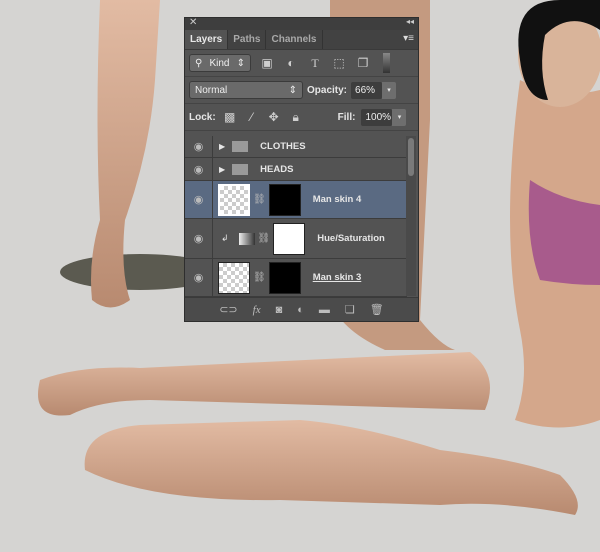  Describe the element at coordinates (389, 90) in the screenshot. I see `opacity-dropdown: ▾` at that location.